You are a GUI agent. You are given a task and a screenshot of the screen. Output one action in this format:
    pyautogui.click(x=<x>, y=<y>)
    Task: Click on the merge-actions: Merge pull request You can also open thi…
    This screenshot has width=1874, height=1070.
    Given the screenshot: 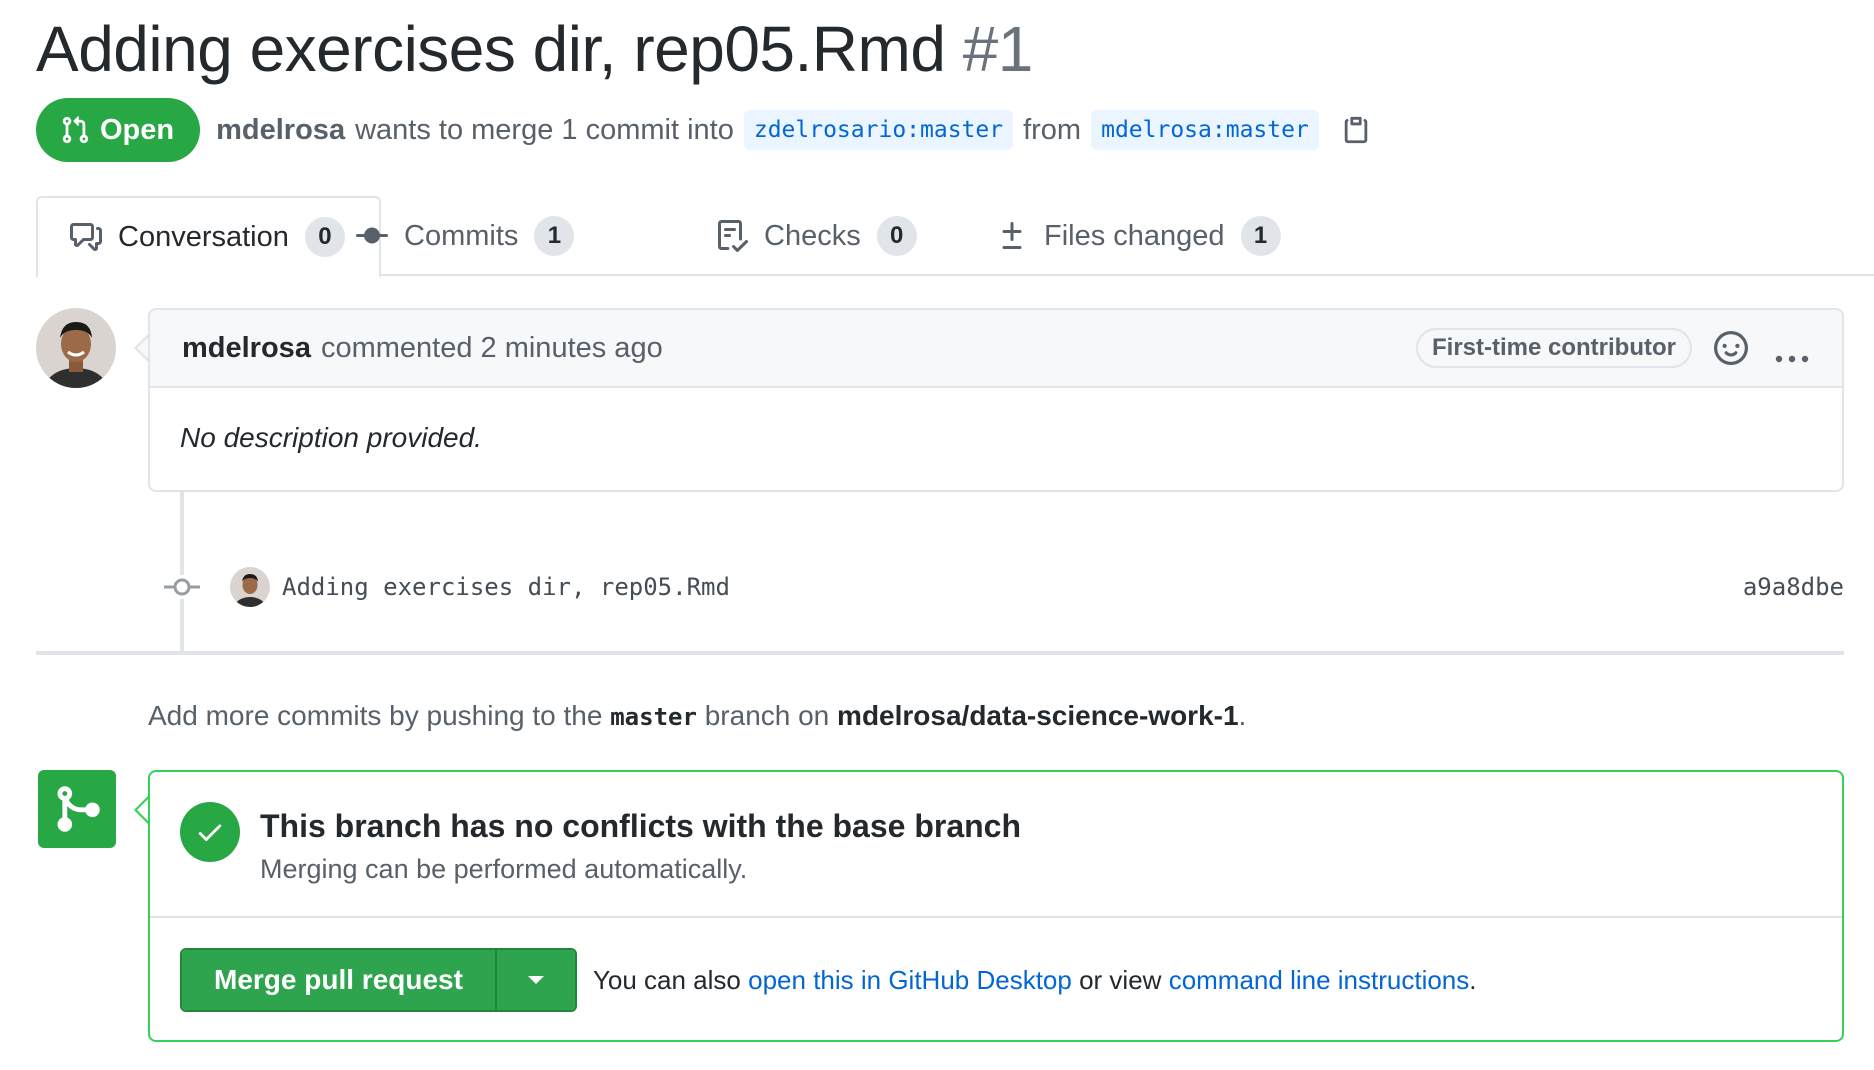 What is the action you would take?
    pyautogui.click(x=996, y=980)
    